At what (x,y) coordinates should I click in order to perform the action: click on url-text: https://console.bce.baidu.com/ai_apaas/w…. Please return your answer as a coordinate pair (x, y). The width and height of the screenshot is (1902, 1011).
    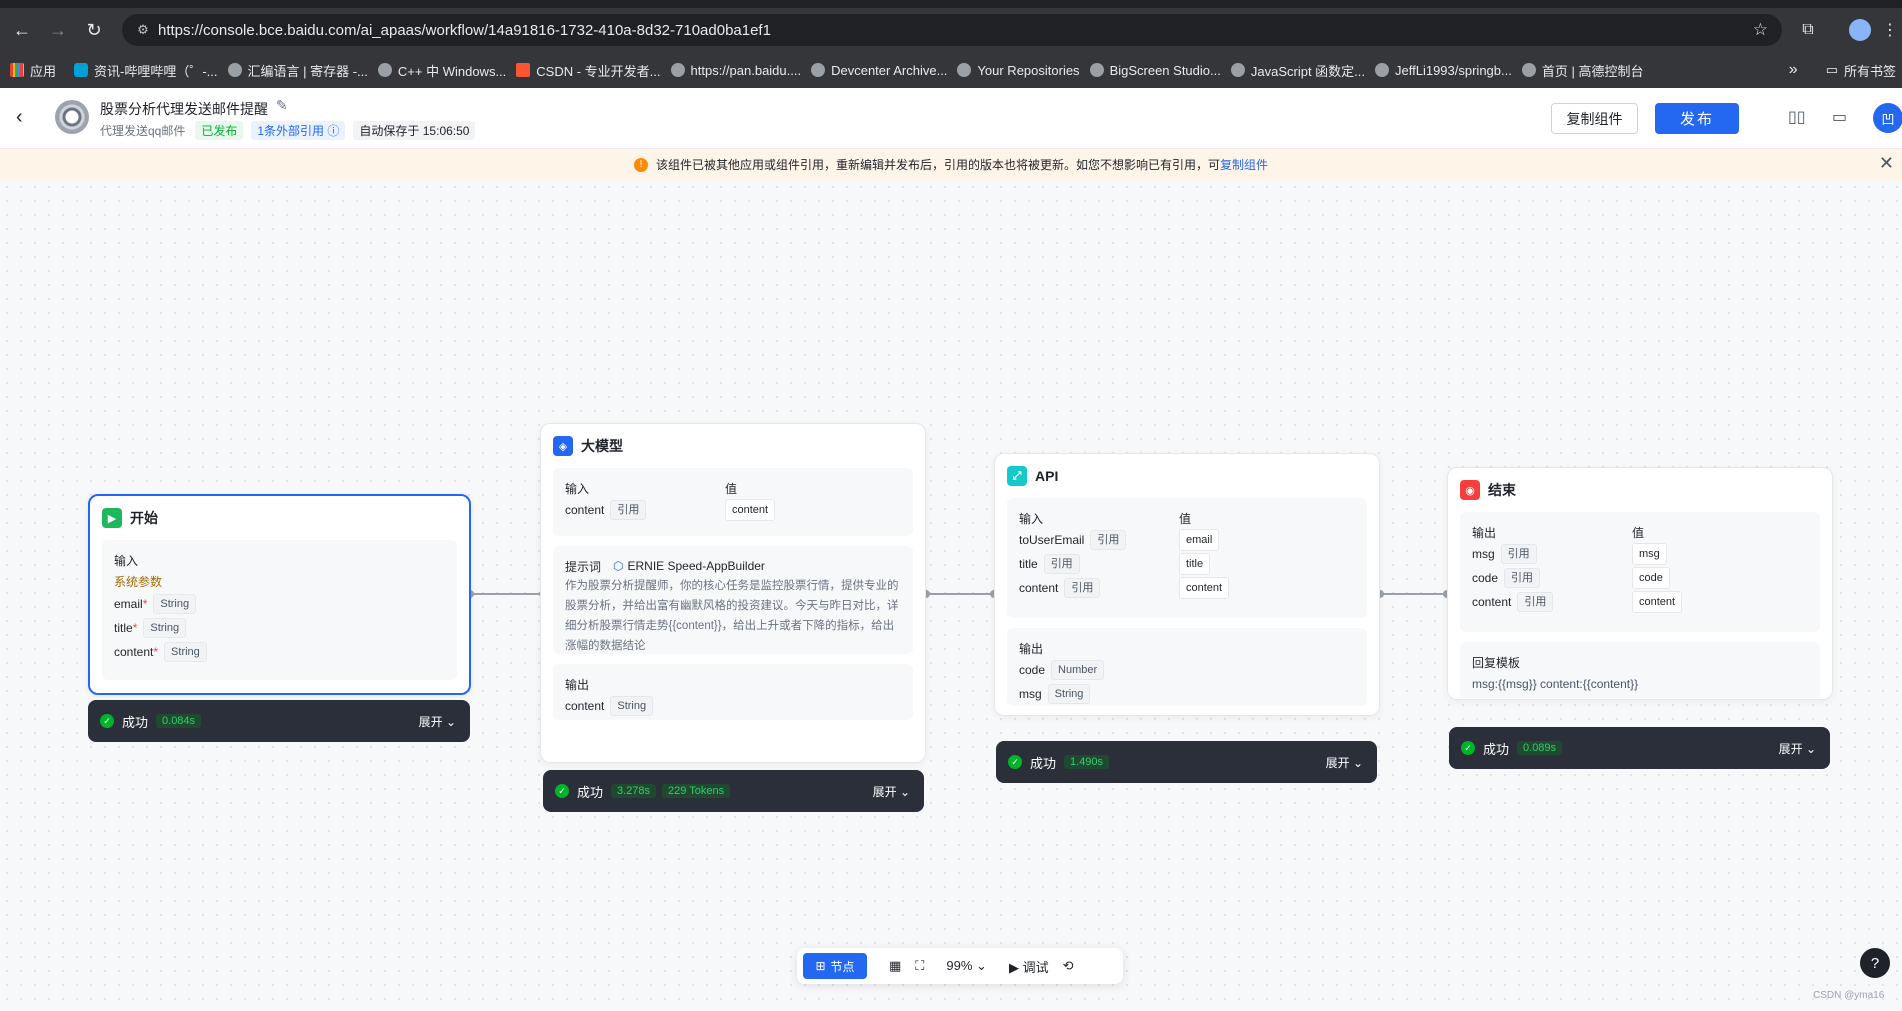
    Looking at the image, I should click on (464, 30).